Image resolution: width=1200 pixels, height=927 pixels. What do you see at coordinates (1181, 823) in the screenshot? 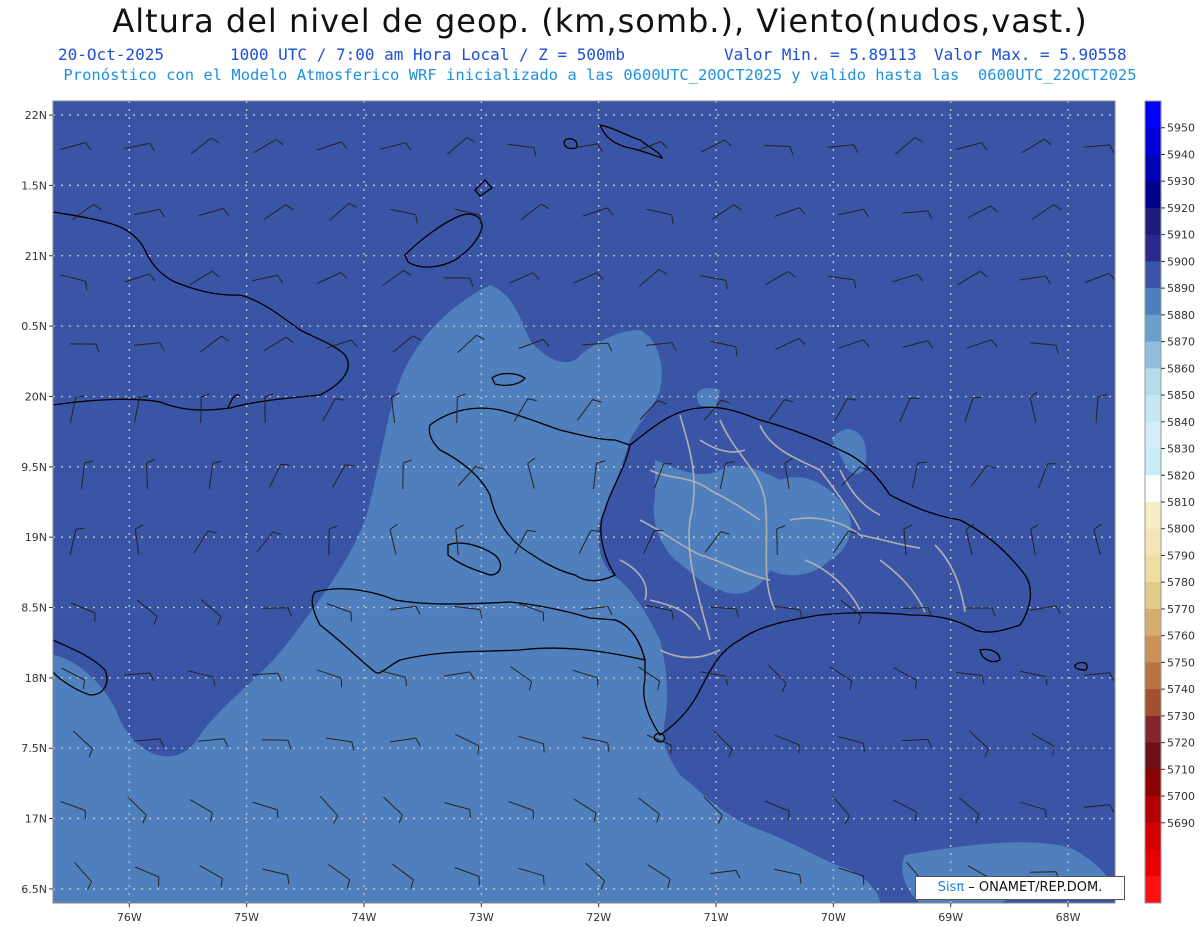
I see `colorbar-label: 5690` at bounding box center [1181, 823].